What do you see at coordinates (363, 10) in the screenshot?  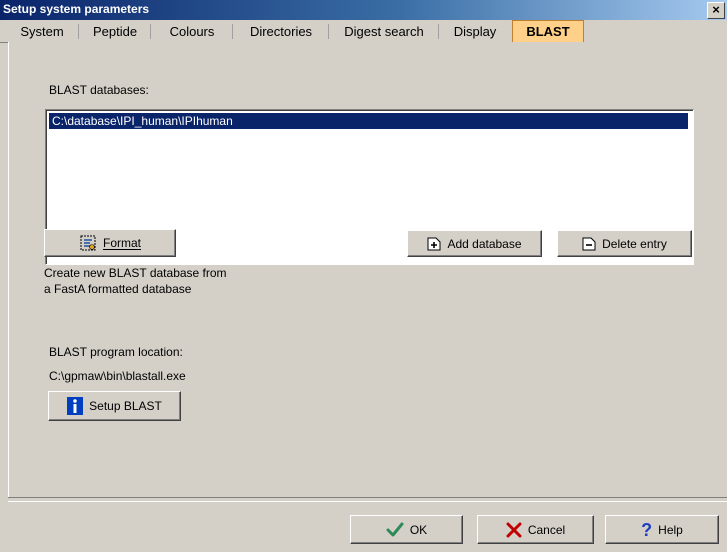 I see `title-bar: Setup system parameters ×` at bounding box center [363, 10].